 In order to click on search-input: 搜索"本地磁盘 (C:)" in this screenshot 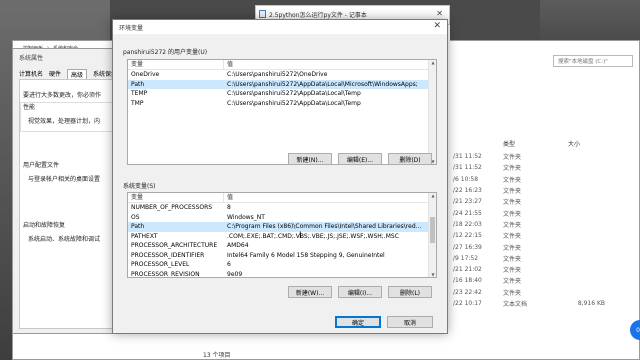, I will do `click(593, 61)`.